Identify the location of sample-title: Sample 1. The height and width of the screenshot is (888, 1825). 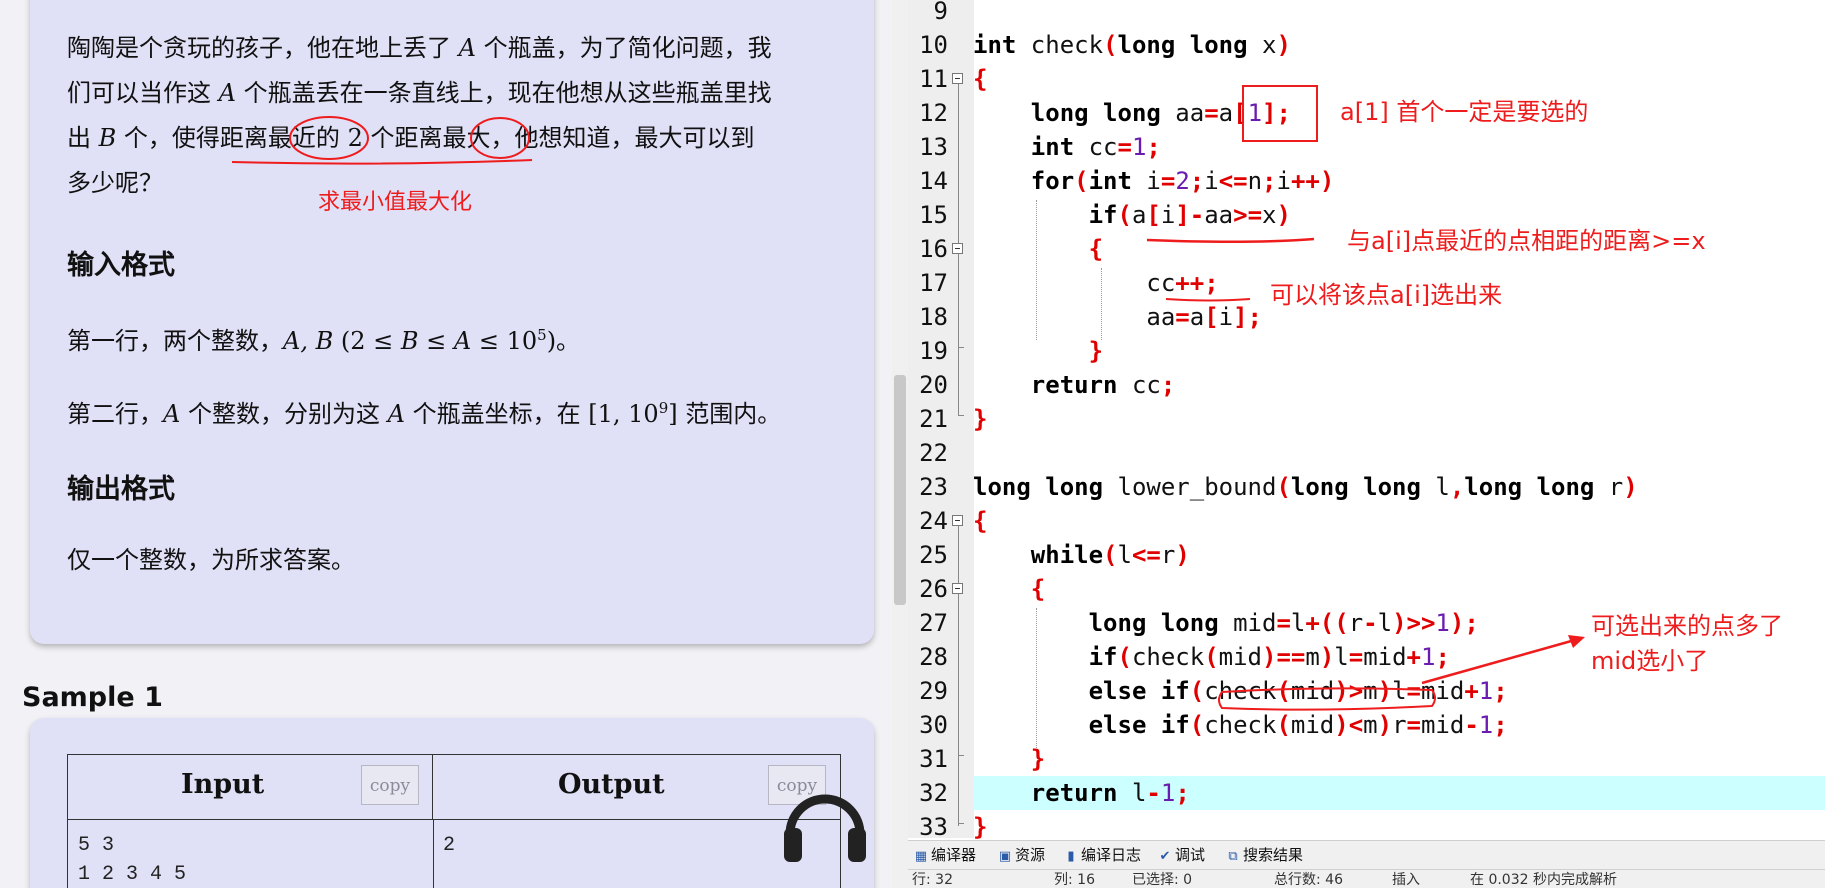
(92, 697).